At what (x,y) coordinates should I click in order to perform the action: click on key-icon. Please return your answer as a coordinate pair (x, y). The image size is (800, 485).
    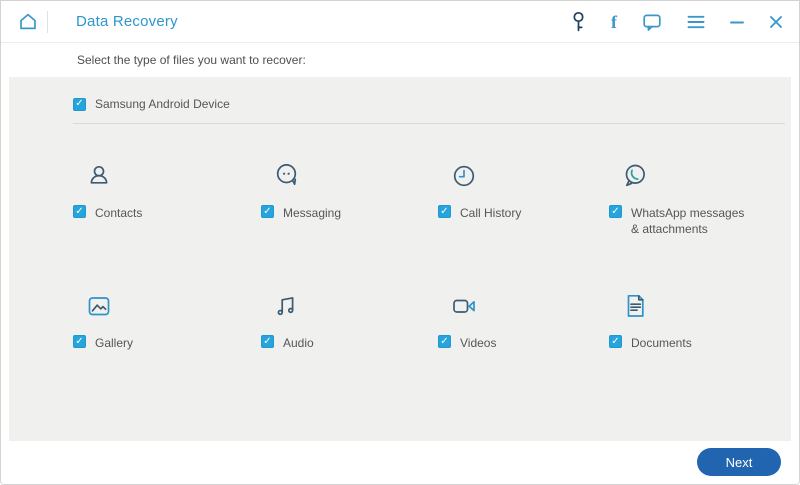
    Looking at the image, I should click on (578, 22).